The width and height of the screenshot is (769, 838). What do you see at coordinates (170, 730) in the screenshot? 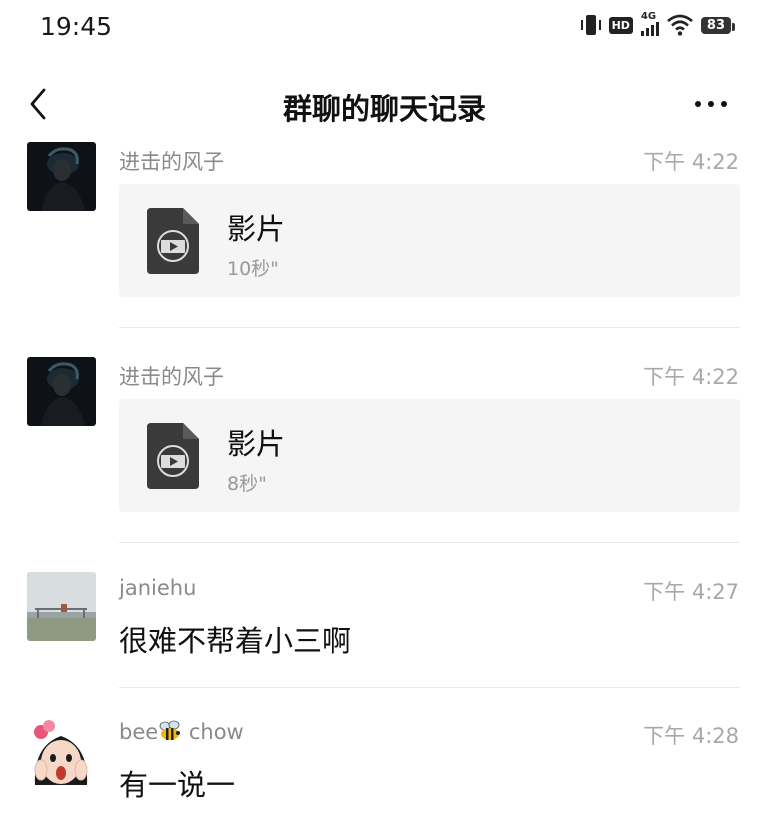
I see `bee-icon` at bounding box center [170, 730].